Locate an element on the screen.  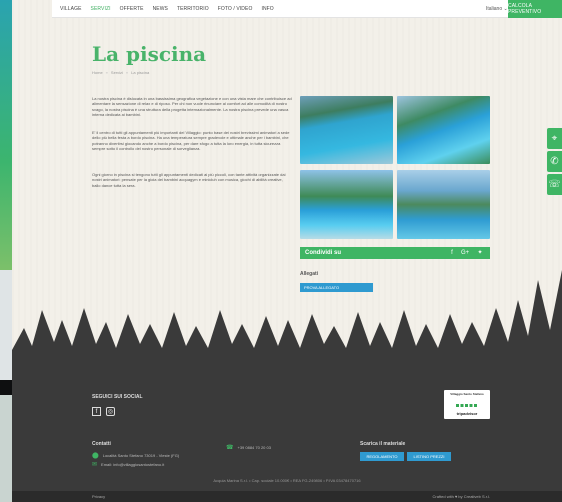
instagram-icon: ◎ is located at coordinates (110, 411).